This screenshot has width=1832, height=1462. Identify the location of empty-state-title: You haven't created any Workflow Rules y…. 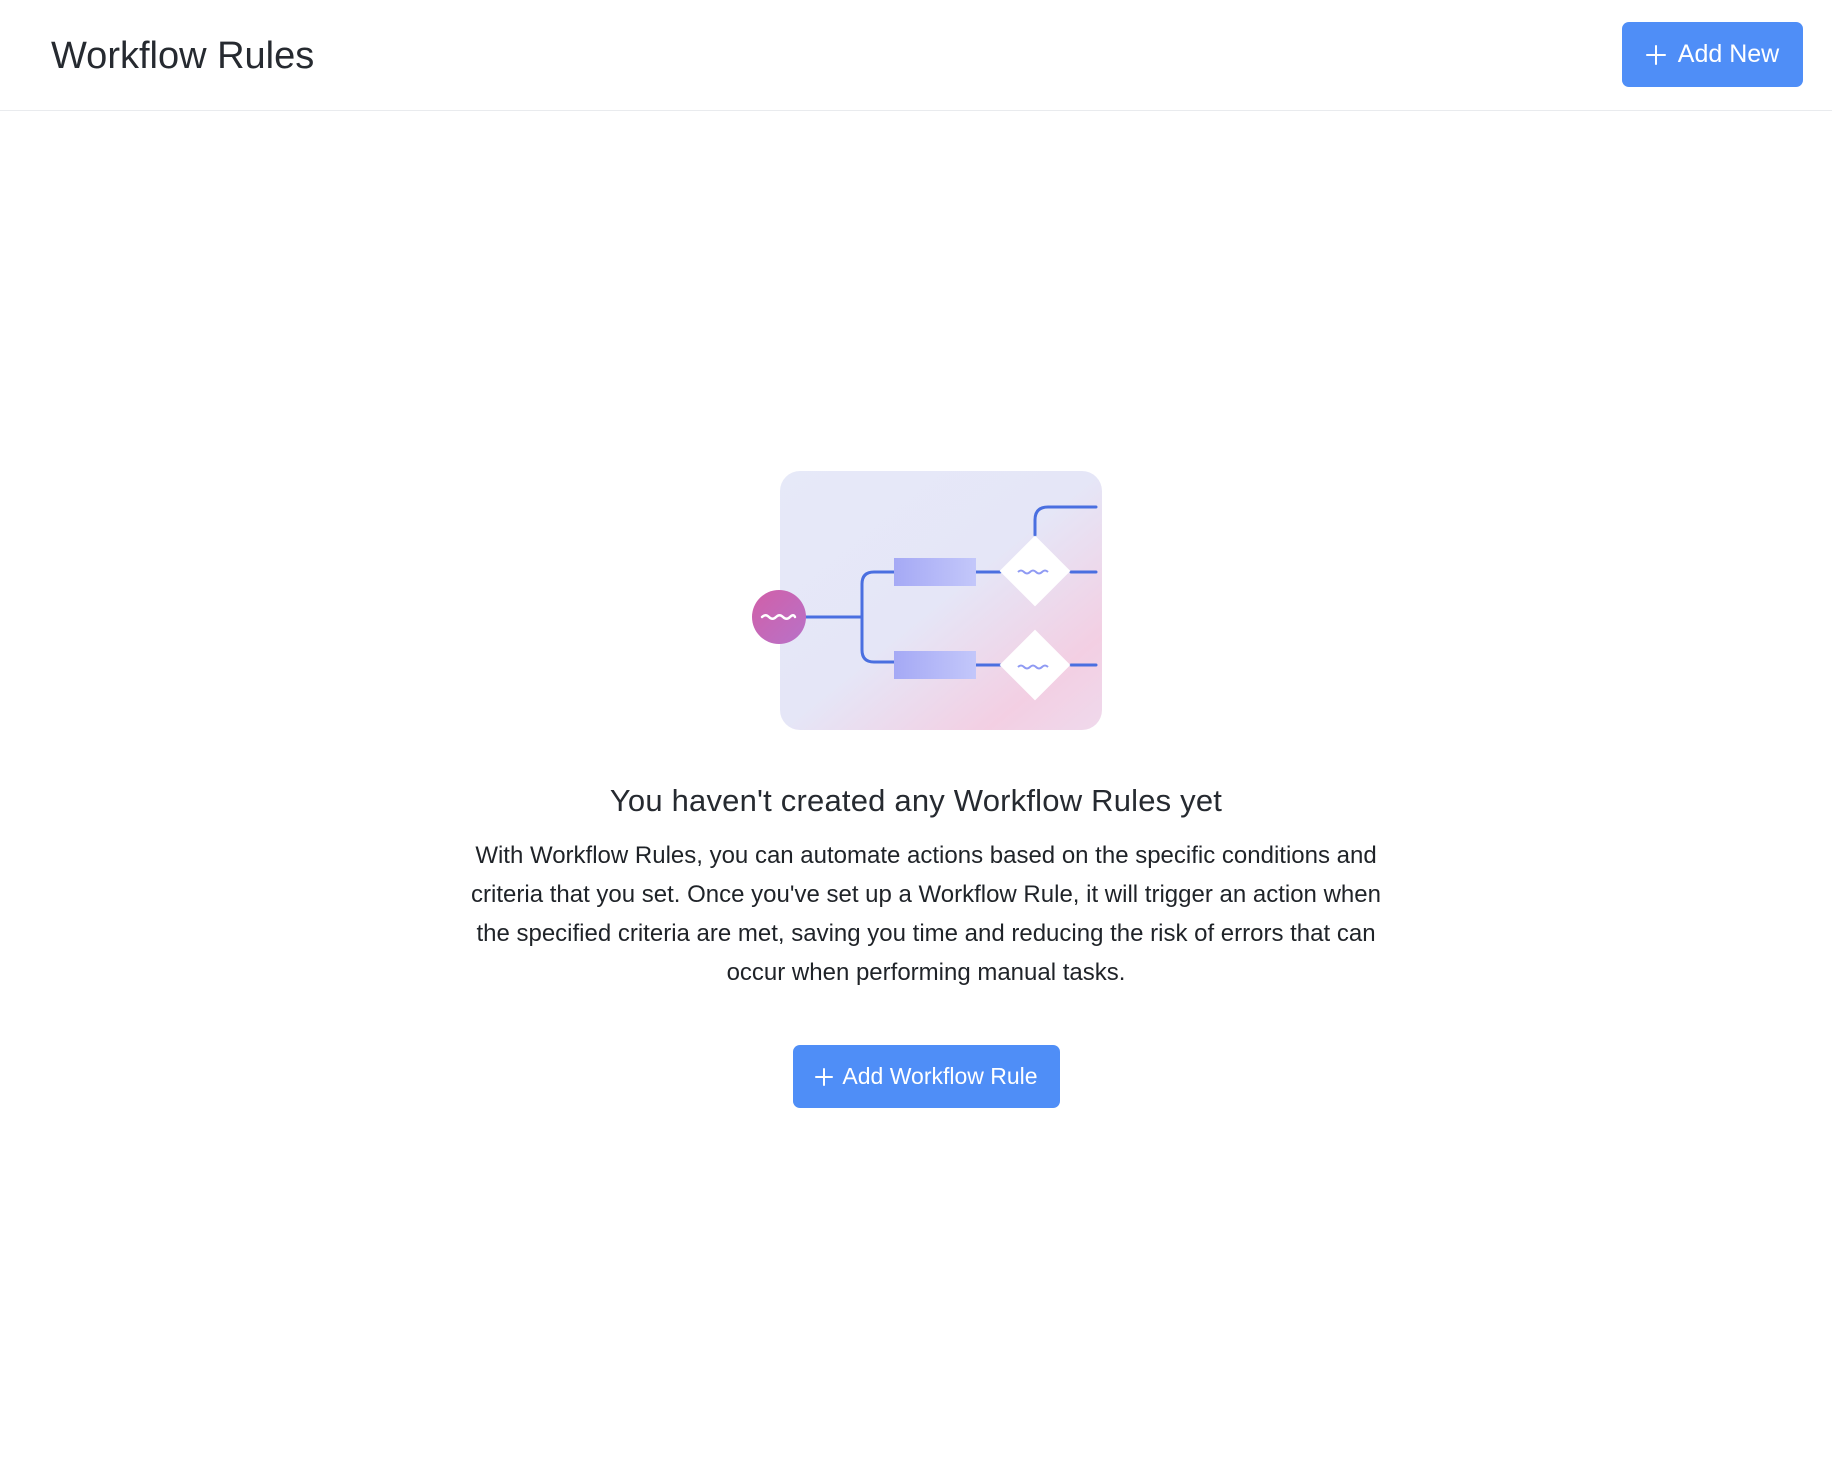
(916, 800).